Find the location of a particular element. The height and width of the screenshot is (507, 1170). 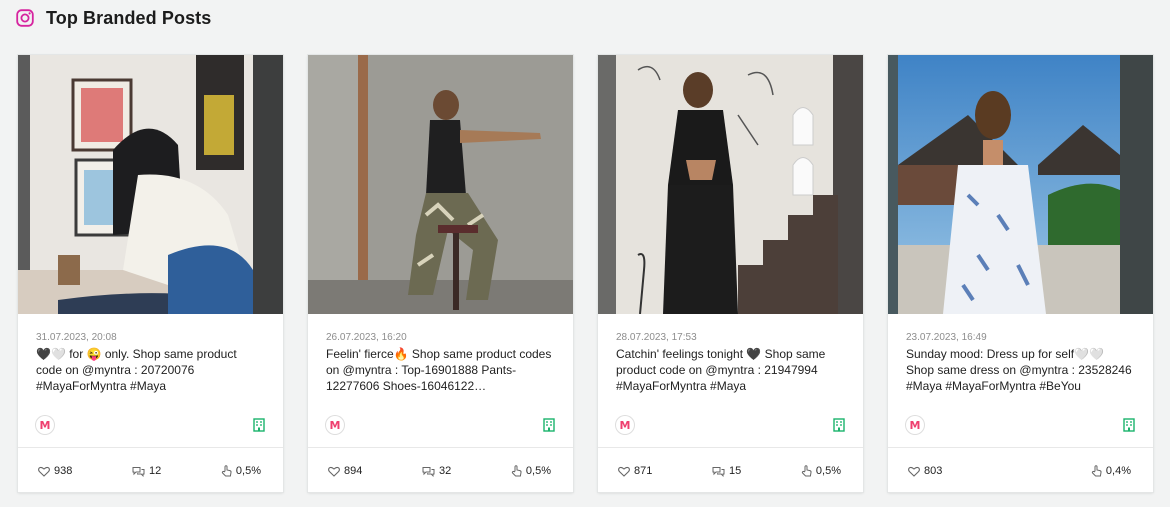

likes-count: 938 is located at coordinates (63, 471).